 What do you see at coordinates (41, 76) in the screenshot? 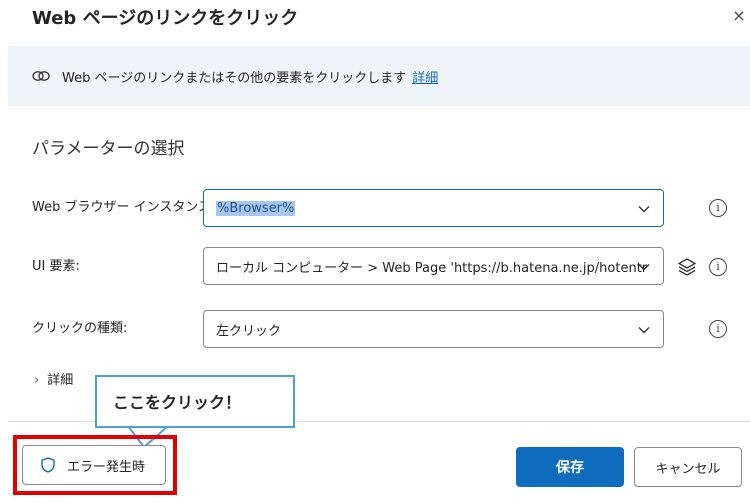
I see `link-icon` at bounding box center [41, 76].